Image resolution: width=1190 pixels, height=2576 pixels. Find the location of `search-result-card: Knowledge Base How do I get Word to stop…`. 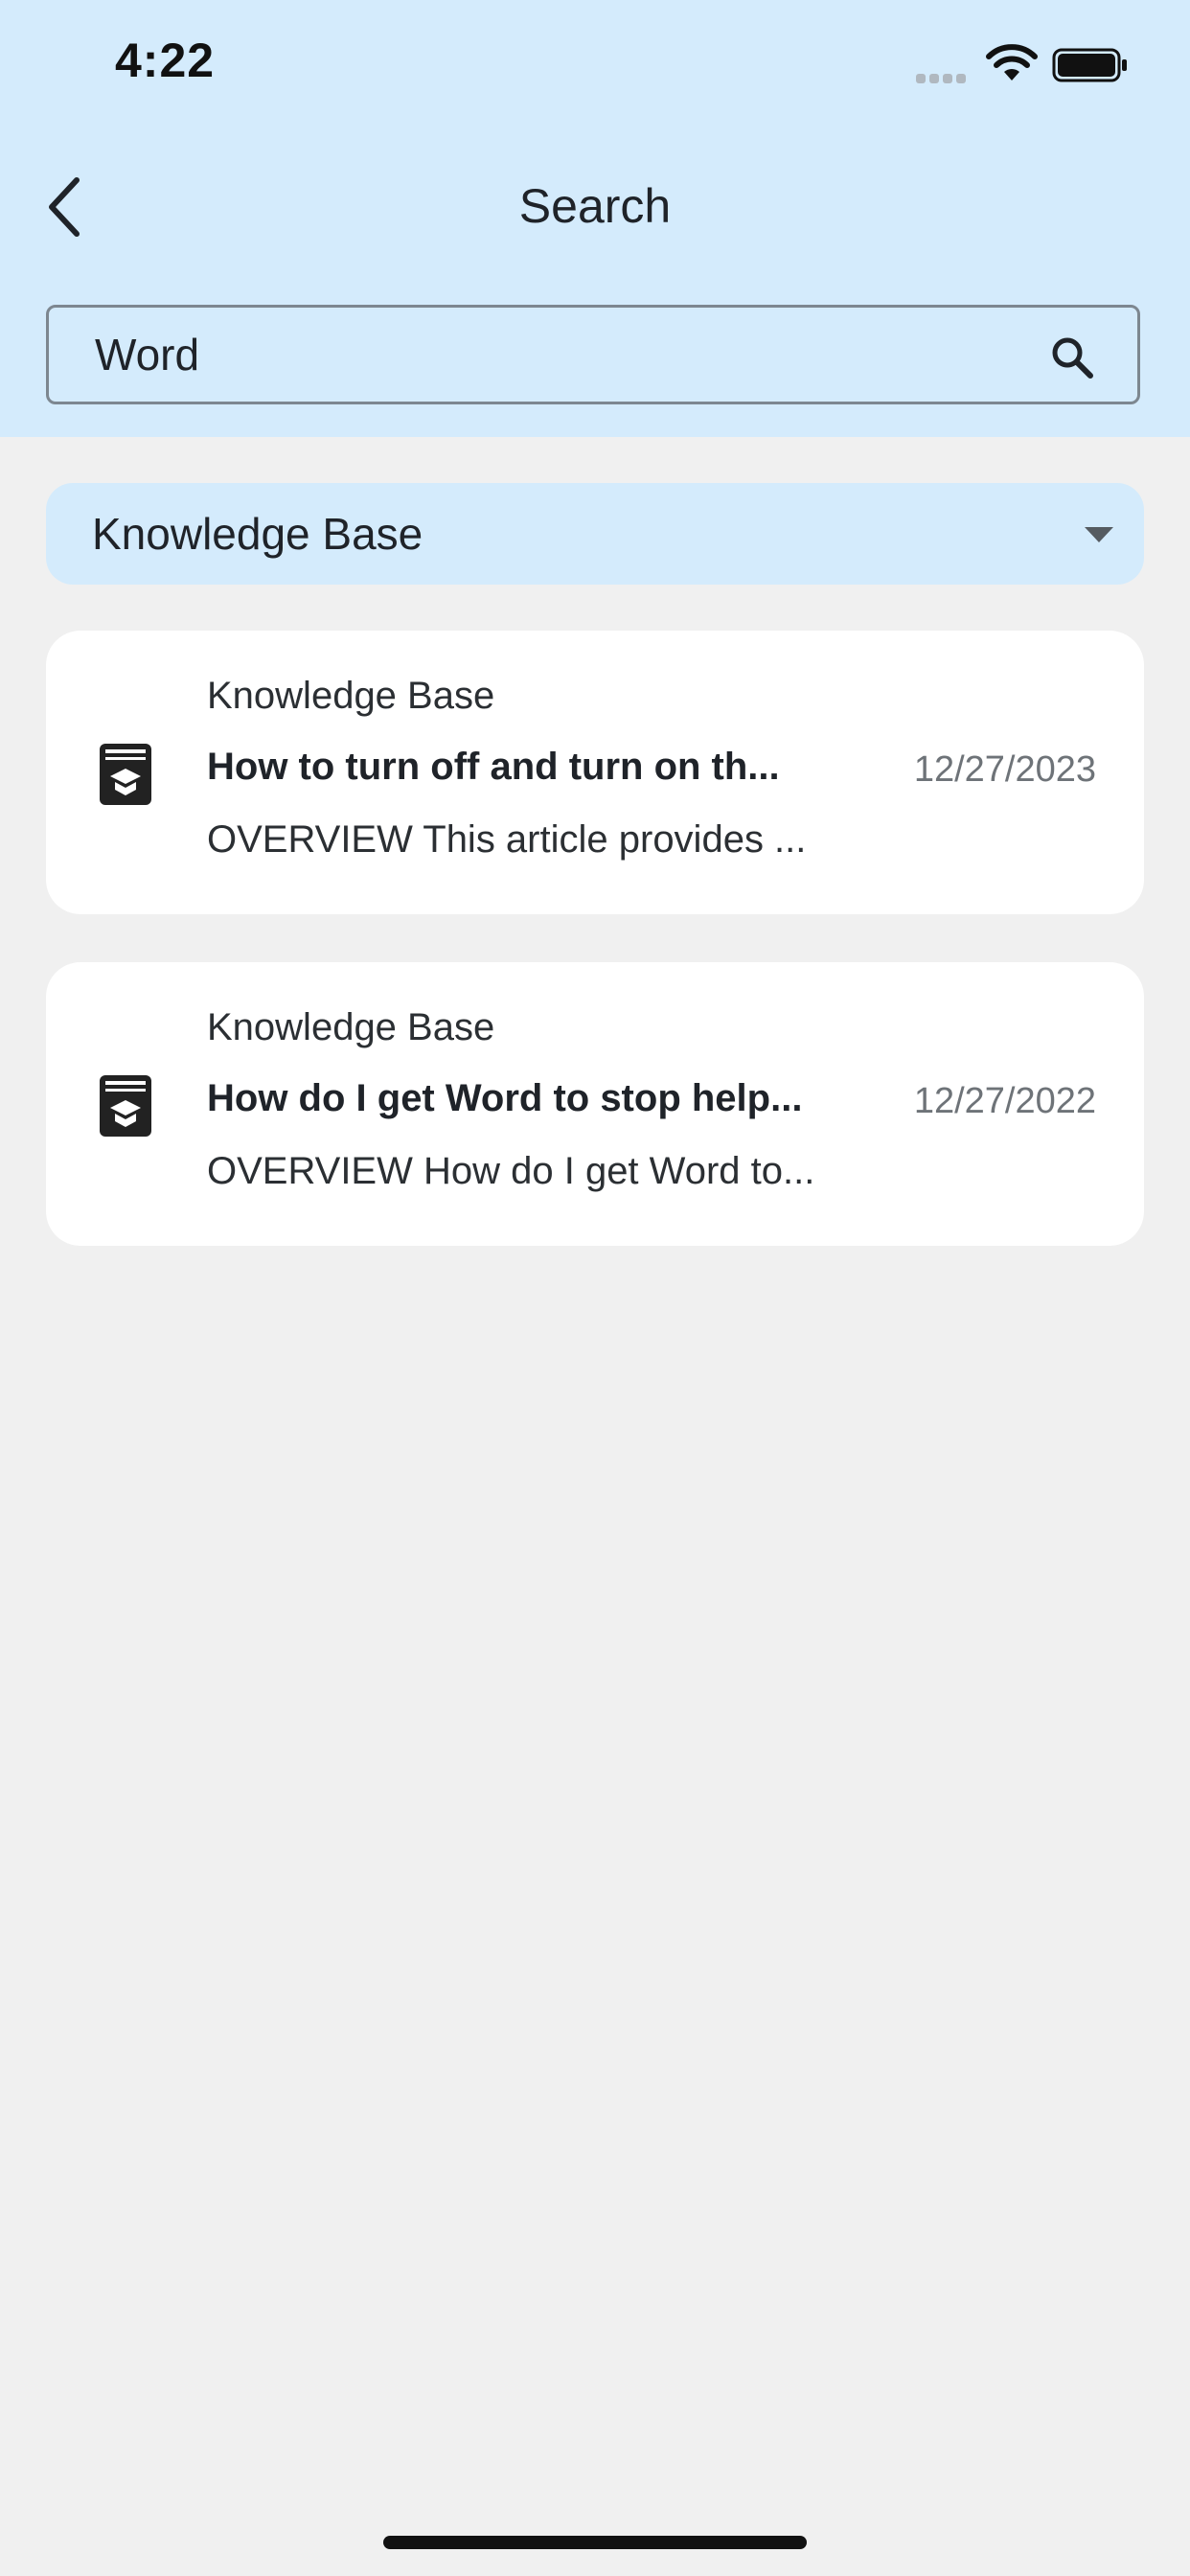

search-result-card: Knowledge Base How do I get Word to stop… is located at coordinates (595, 1104).